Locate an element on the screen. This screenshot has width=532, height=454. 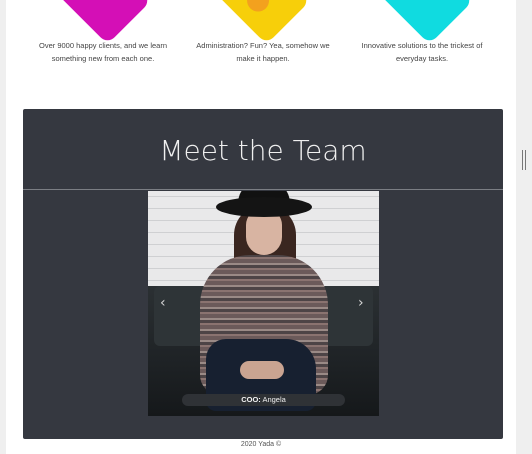
feature-icon-yellow-dot is located at coordinates (258, 8).